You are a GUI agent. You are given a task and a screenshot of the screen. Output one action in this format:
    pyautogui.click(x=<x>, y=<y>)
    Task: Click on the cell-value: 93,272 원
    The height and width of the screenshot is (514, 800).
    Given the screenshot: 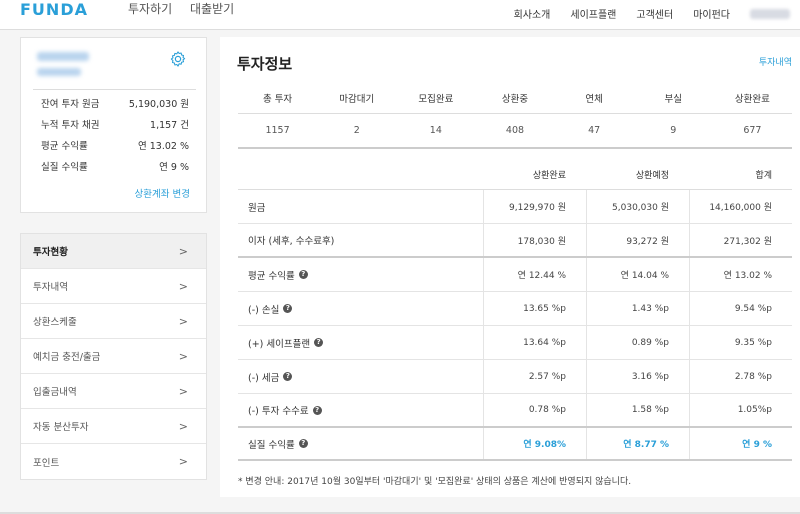 What is the action you would take?
    pyautogui.click(x=637, y=240)
    